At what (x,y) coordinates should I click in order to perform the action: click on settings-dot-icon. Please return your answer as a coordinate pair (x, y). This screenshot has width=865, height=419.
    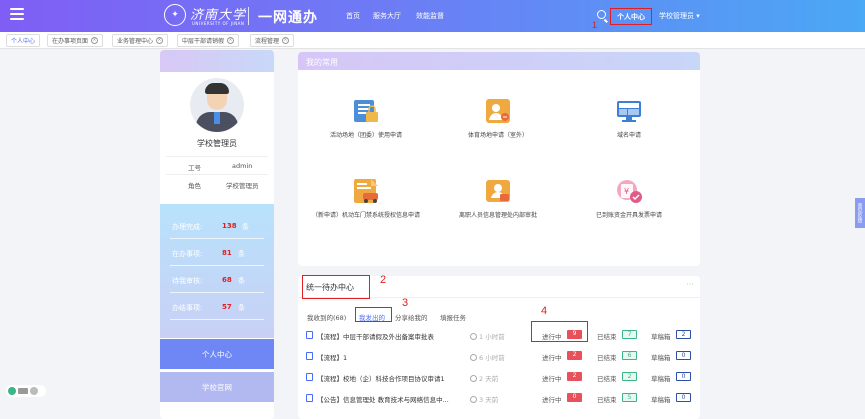
    Looking at the image, I should click on (34, 391).